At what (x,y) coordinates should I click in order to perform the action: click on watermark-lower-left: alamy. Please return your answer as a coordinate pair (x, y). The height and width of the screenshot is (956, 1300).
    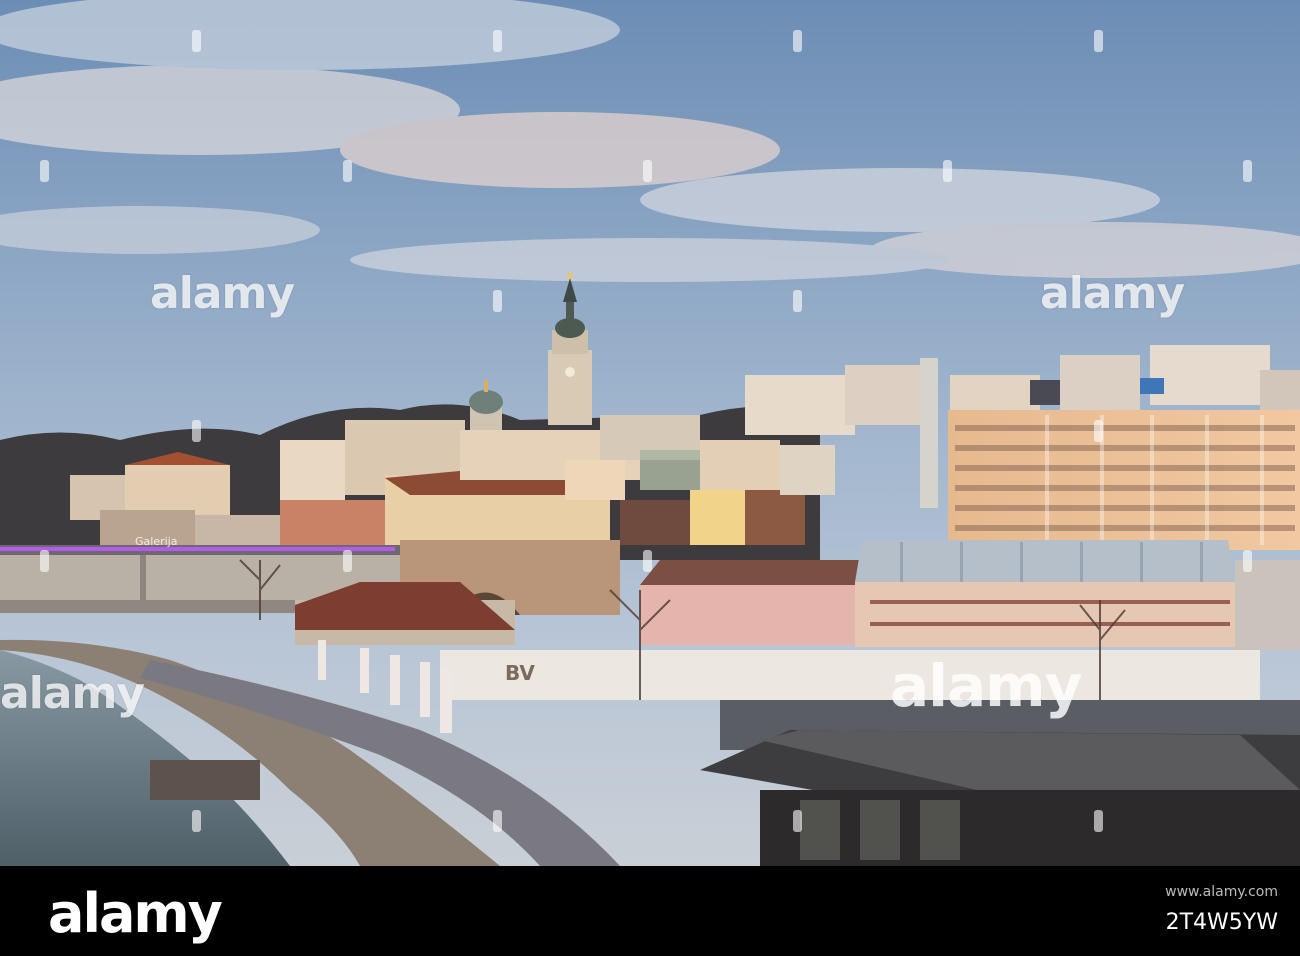
    Looking at the image, I should click on (72, 693).